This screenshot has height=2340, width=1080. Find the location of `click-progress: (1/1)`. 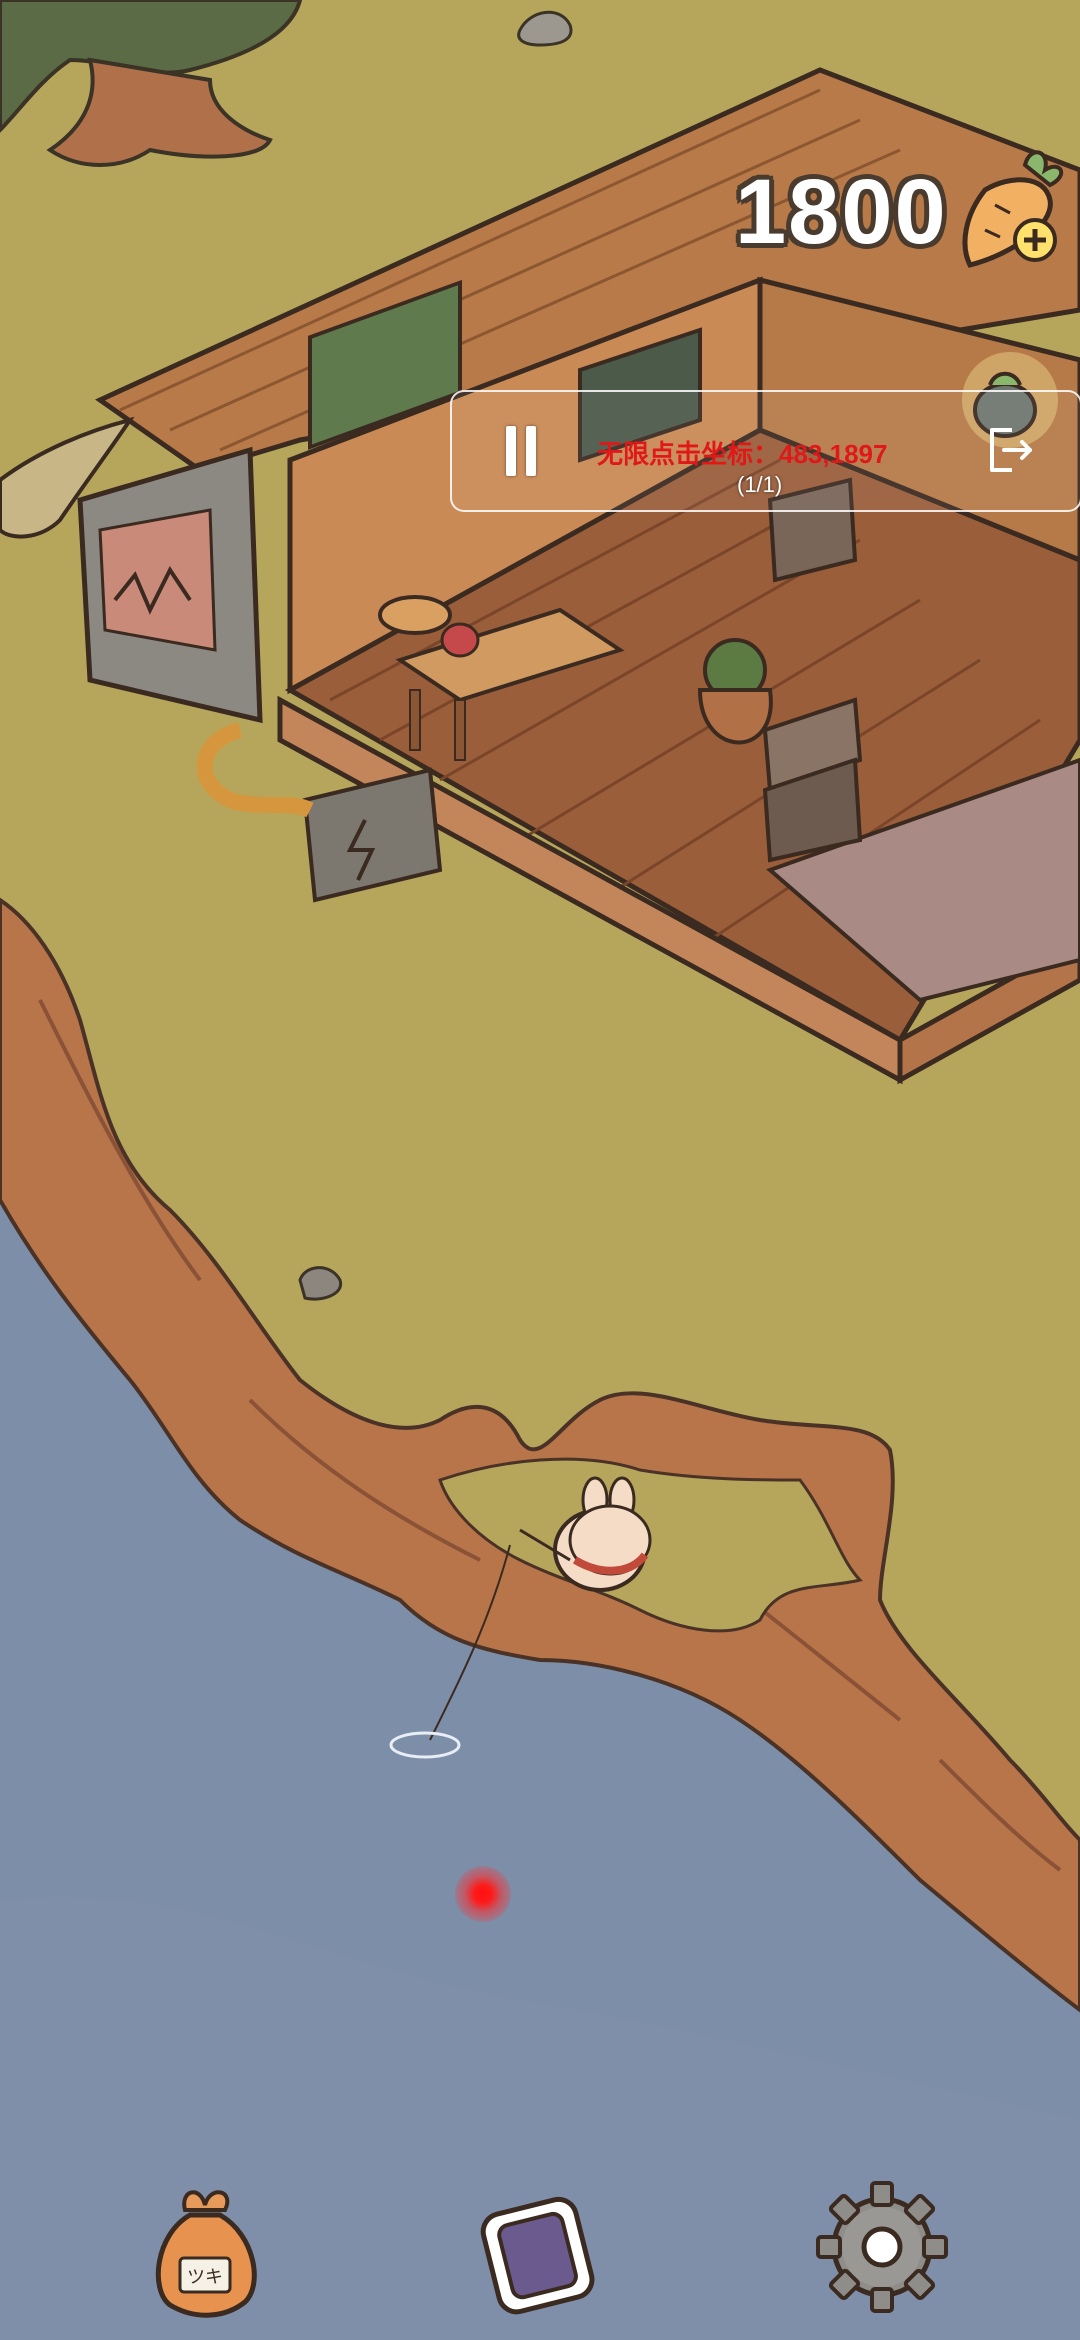

click-progress: (1/1) is located at coordinates (760, 484).